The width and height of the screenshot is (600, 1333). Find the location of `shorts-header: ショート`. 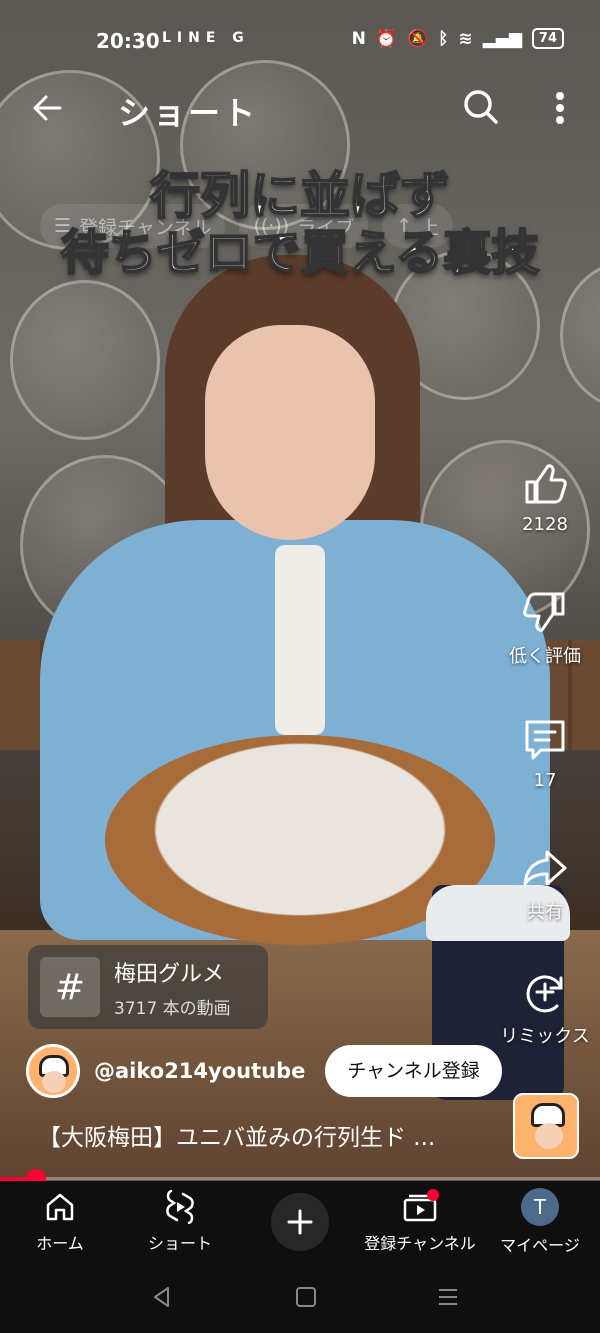

shorts-header: ショート is located at coordinates (300, 108).